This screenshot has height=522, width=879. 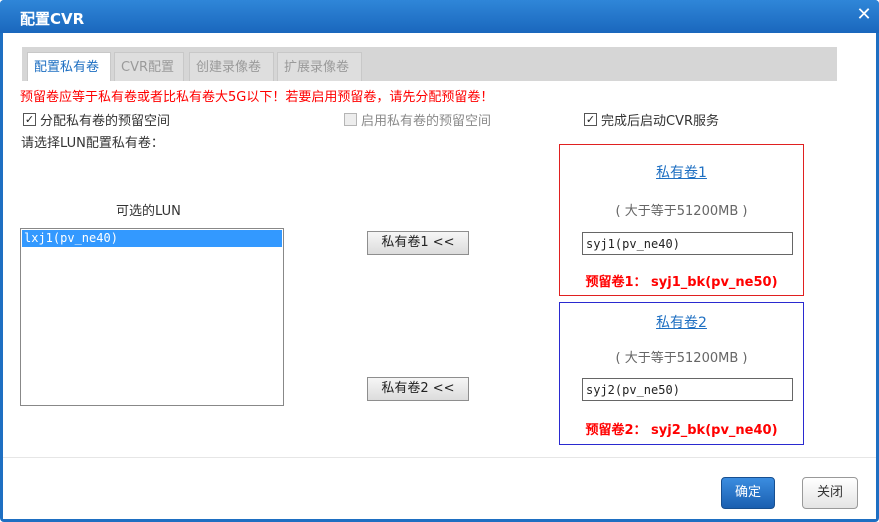 I want to click on available-lun-title: 可选的LUN, so click(x=148, y=211).